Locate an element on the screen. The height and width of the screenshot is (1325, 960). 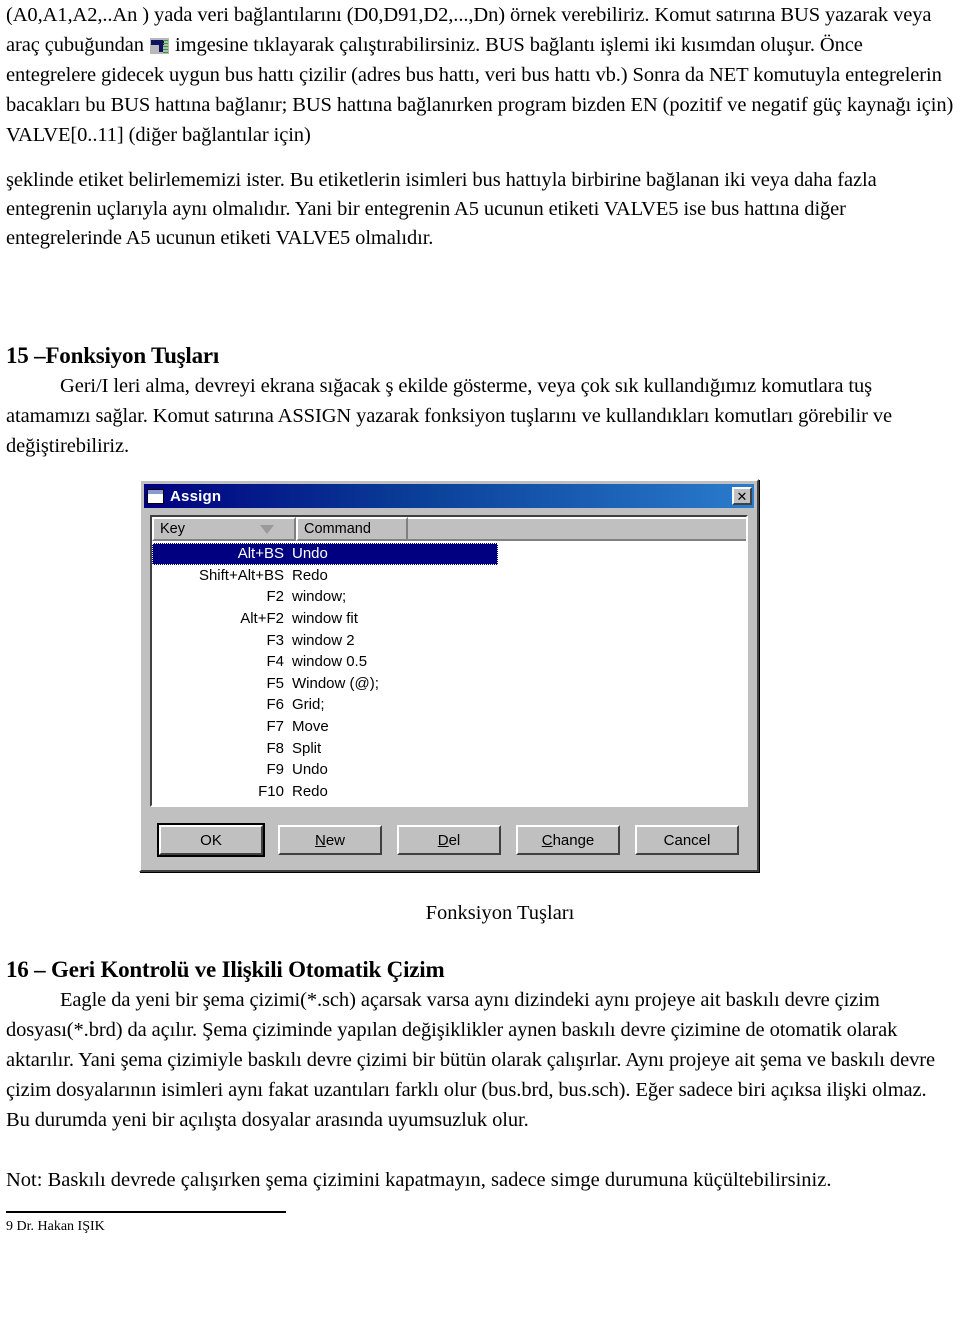
column-header-key: Key is located at coordinates (224, 529).